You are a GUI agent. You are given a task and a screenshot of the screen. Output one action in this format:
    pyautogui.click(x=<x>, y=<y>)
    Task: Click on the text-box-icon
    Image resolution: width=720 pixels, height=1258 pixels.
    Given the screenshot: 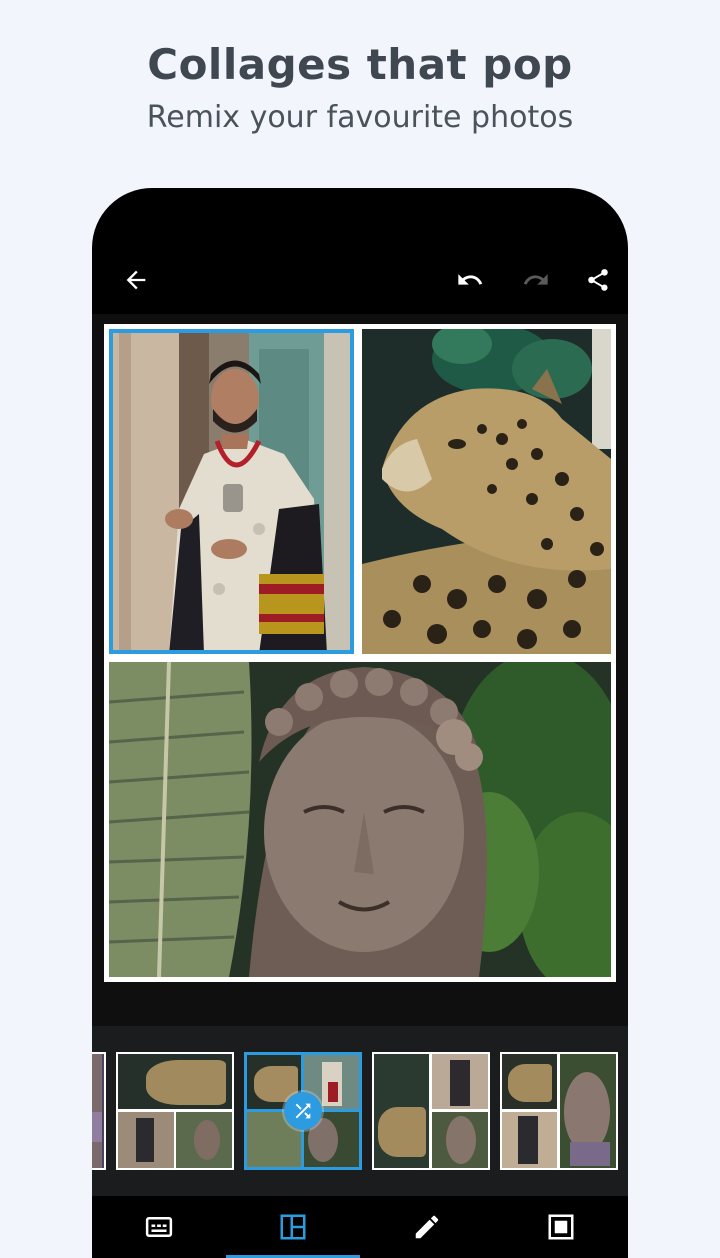 What is the action you would take?
    pyautogui.click(x=159, y=1227)
    